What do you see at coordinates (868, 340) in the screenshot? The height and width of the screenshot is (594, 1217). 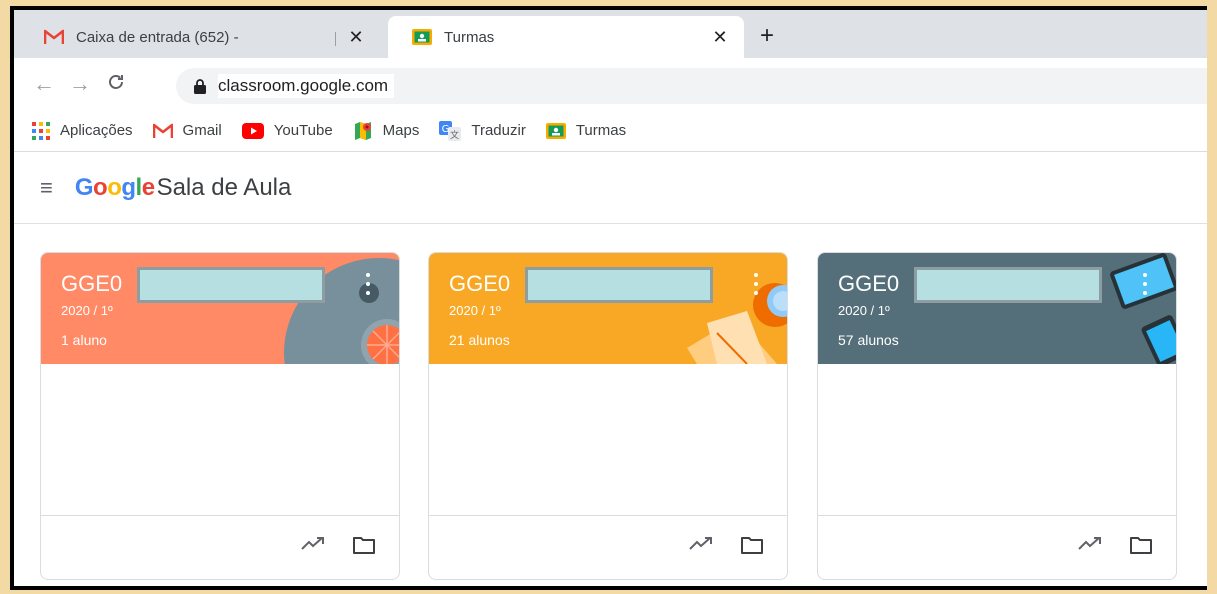 I see `student-count: 57 alunos` at bounding box center [868, 340].